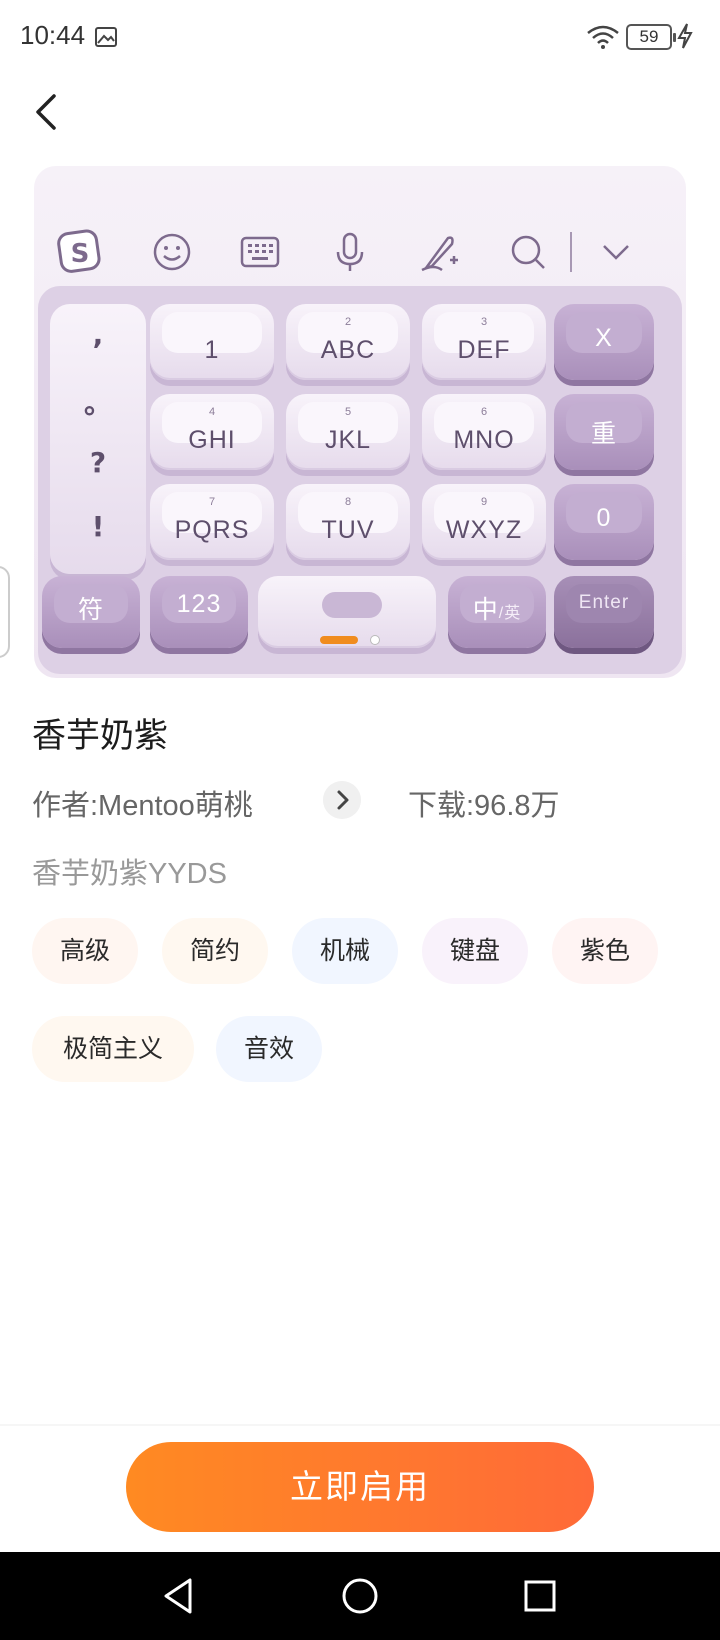 The height and width of the screenshot is (1640, 720). Describe the element at coordinates (348, 342) in the screenshot. I see `key-2: 2 ABC` at that location.